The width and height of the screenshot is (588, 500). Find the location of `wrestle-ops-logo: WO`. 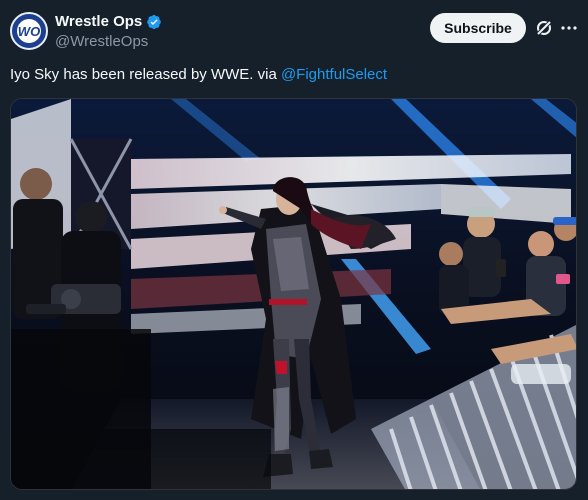

wrestle-ops-logo: WO is located at coordinates (29, 31).